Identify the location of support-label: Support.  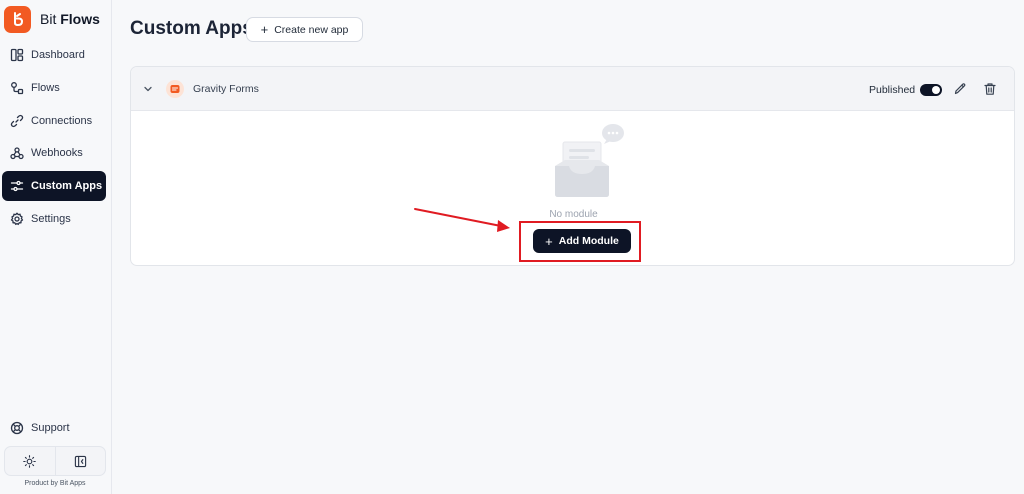
(50, 428).